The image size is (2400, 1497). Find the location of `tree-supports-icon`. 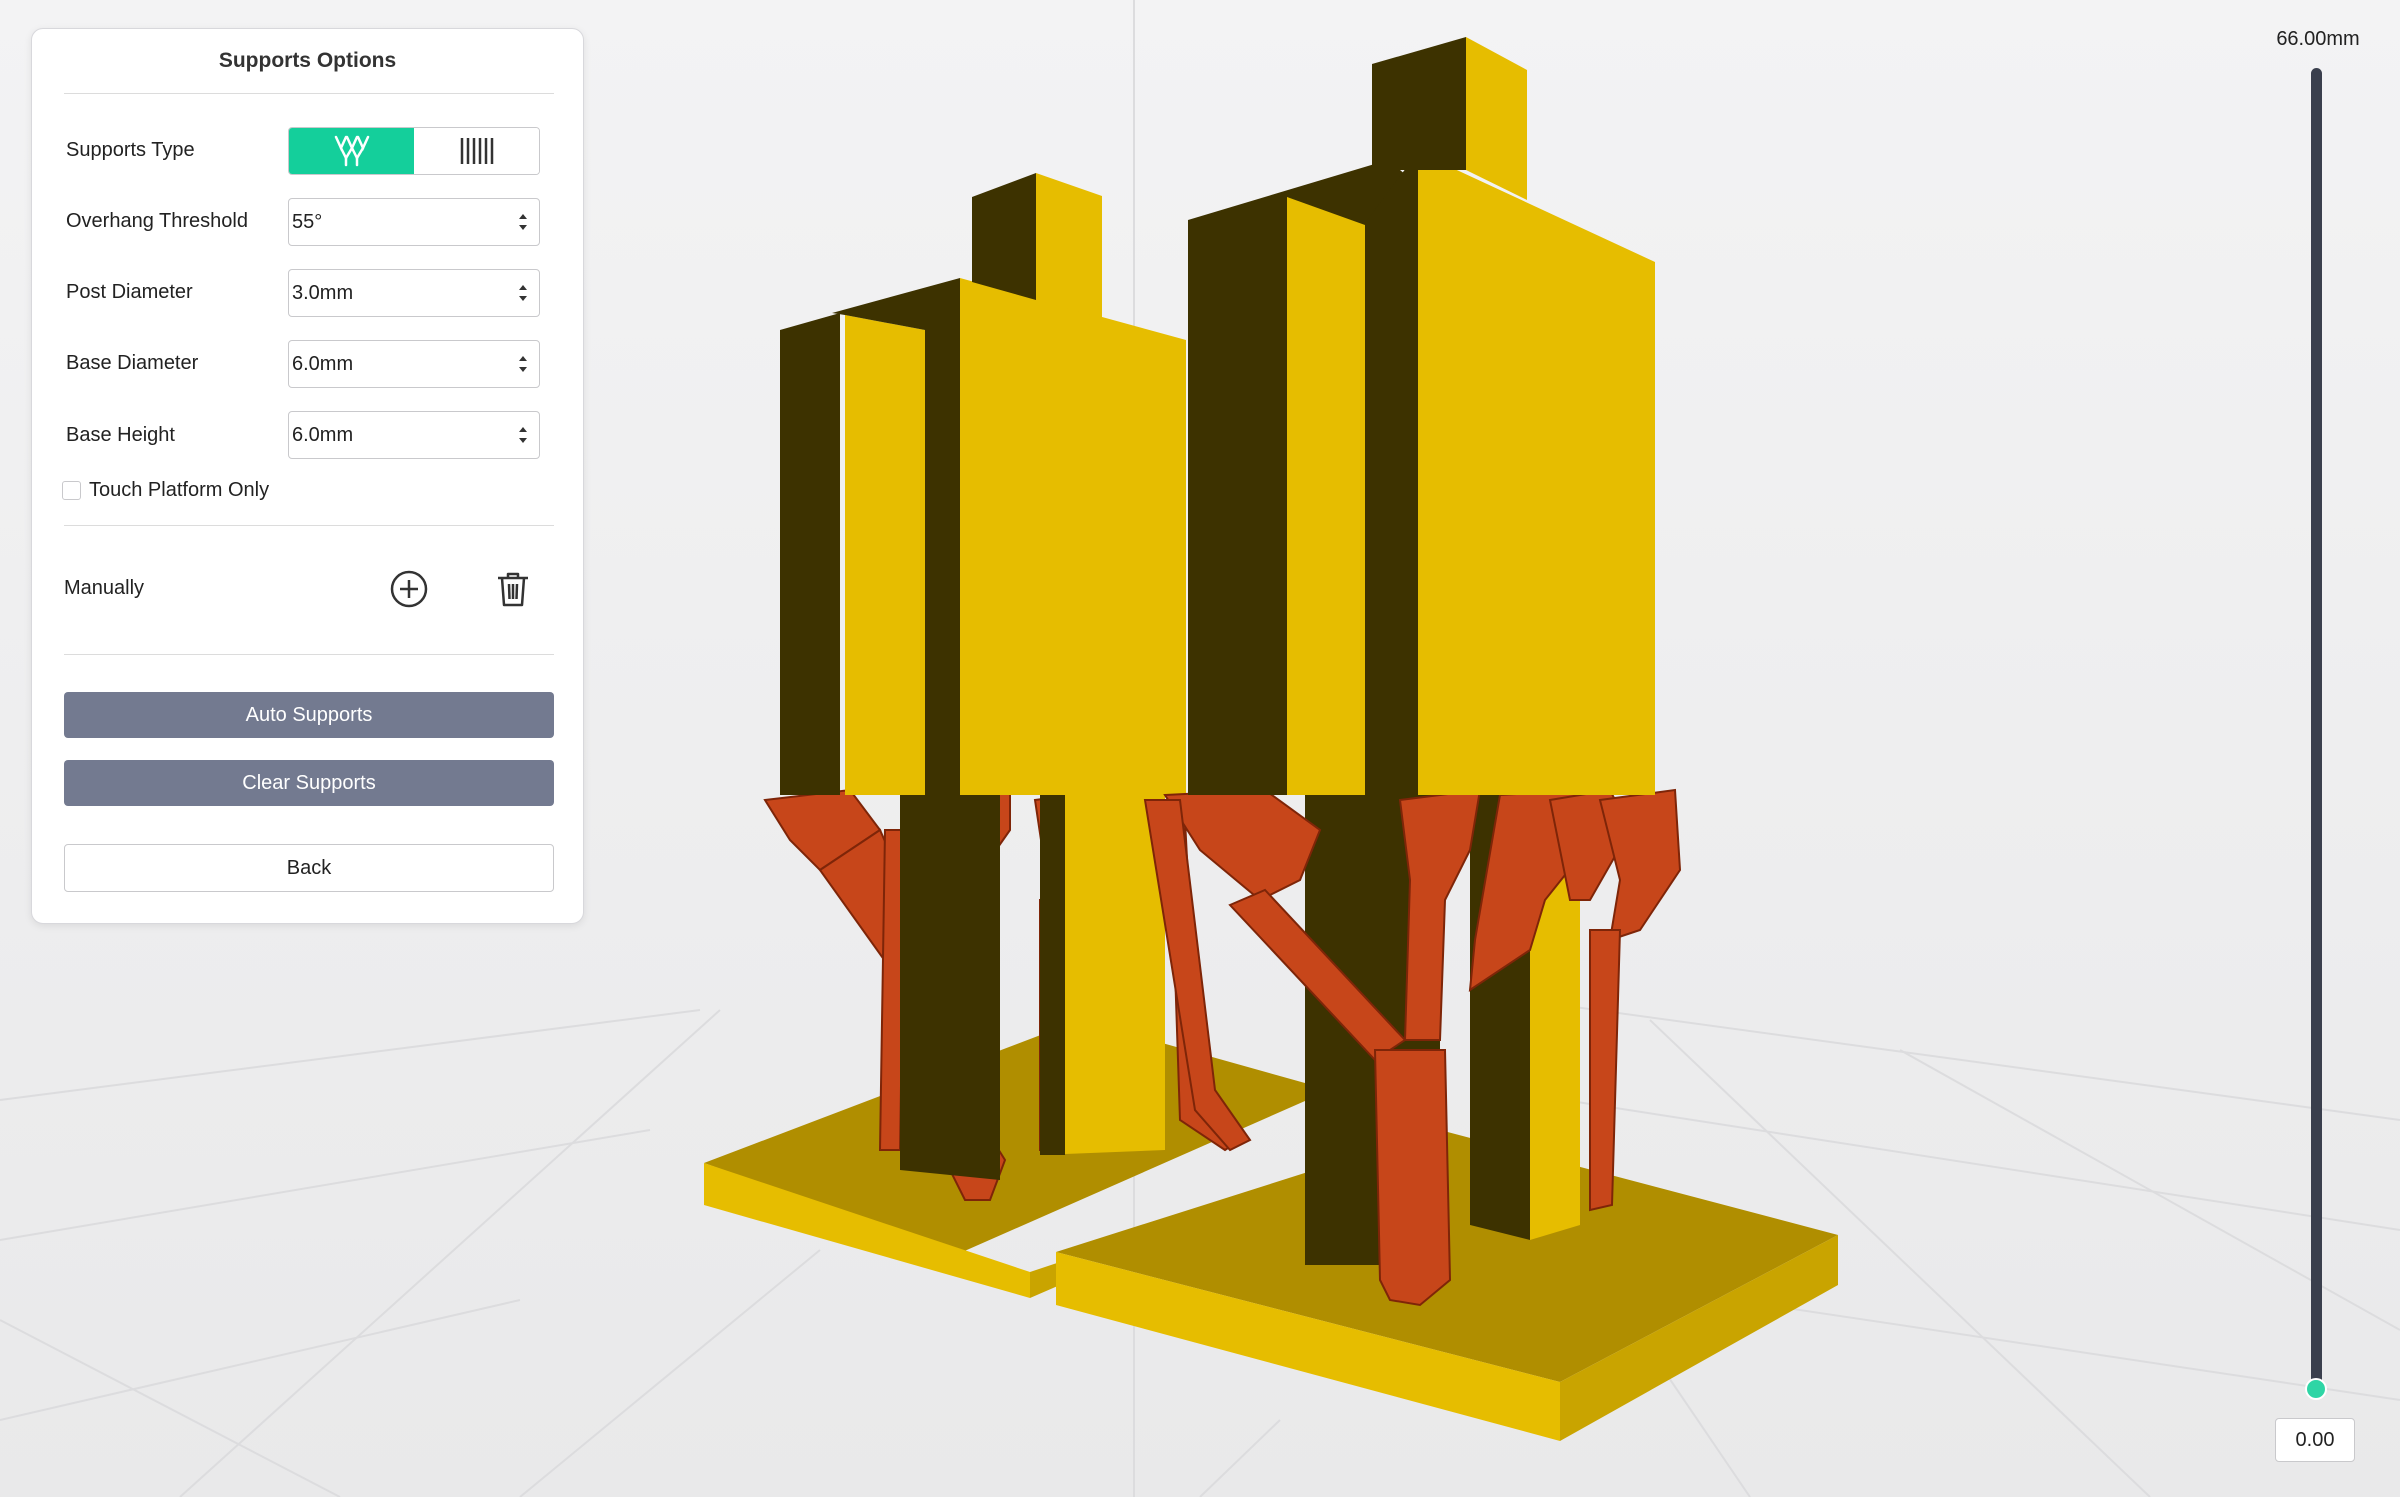

tree-supports-icon is located at coordinates (351, 151).